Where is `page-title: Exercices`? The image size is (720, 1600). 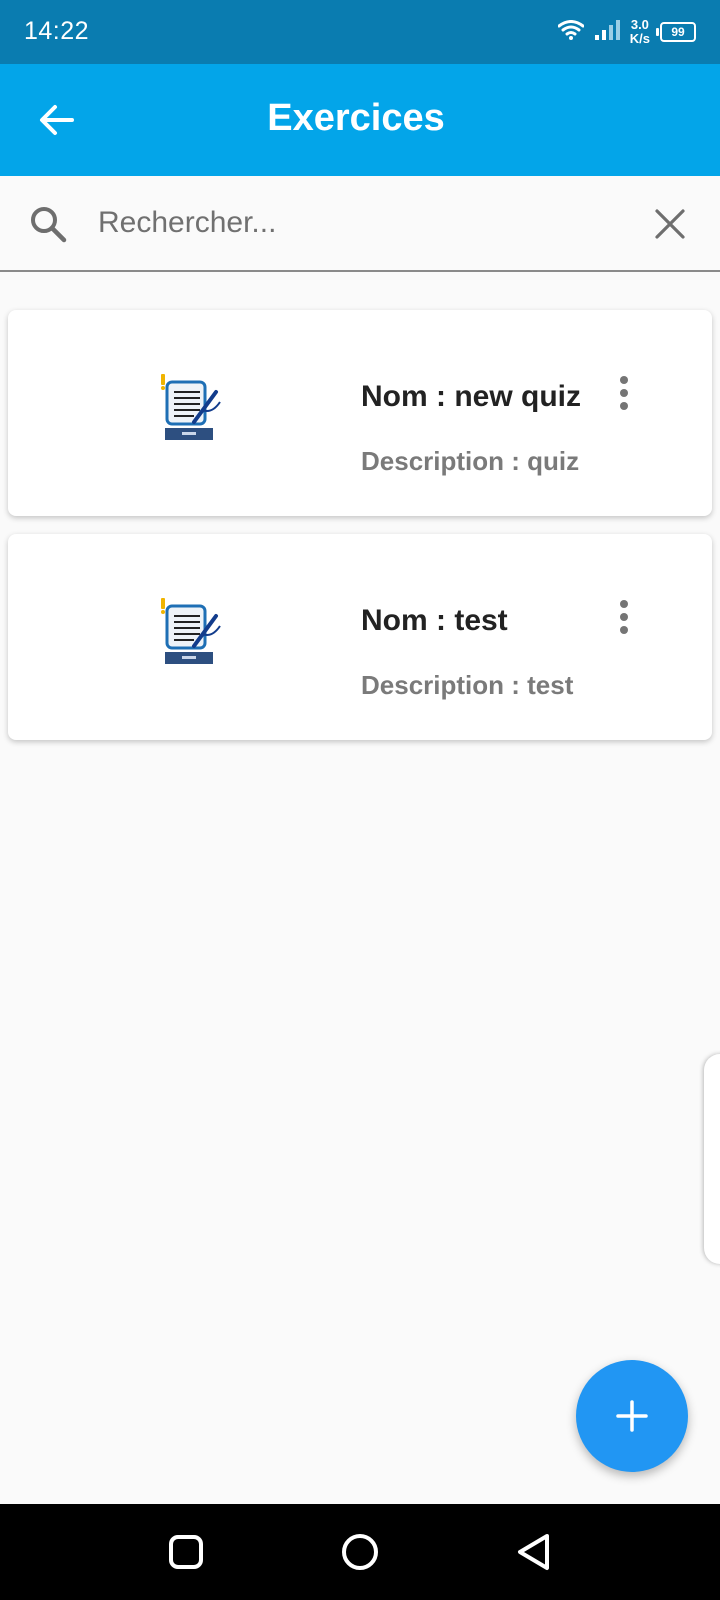 page-title: Exercices is located at coordinates (356, 118).